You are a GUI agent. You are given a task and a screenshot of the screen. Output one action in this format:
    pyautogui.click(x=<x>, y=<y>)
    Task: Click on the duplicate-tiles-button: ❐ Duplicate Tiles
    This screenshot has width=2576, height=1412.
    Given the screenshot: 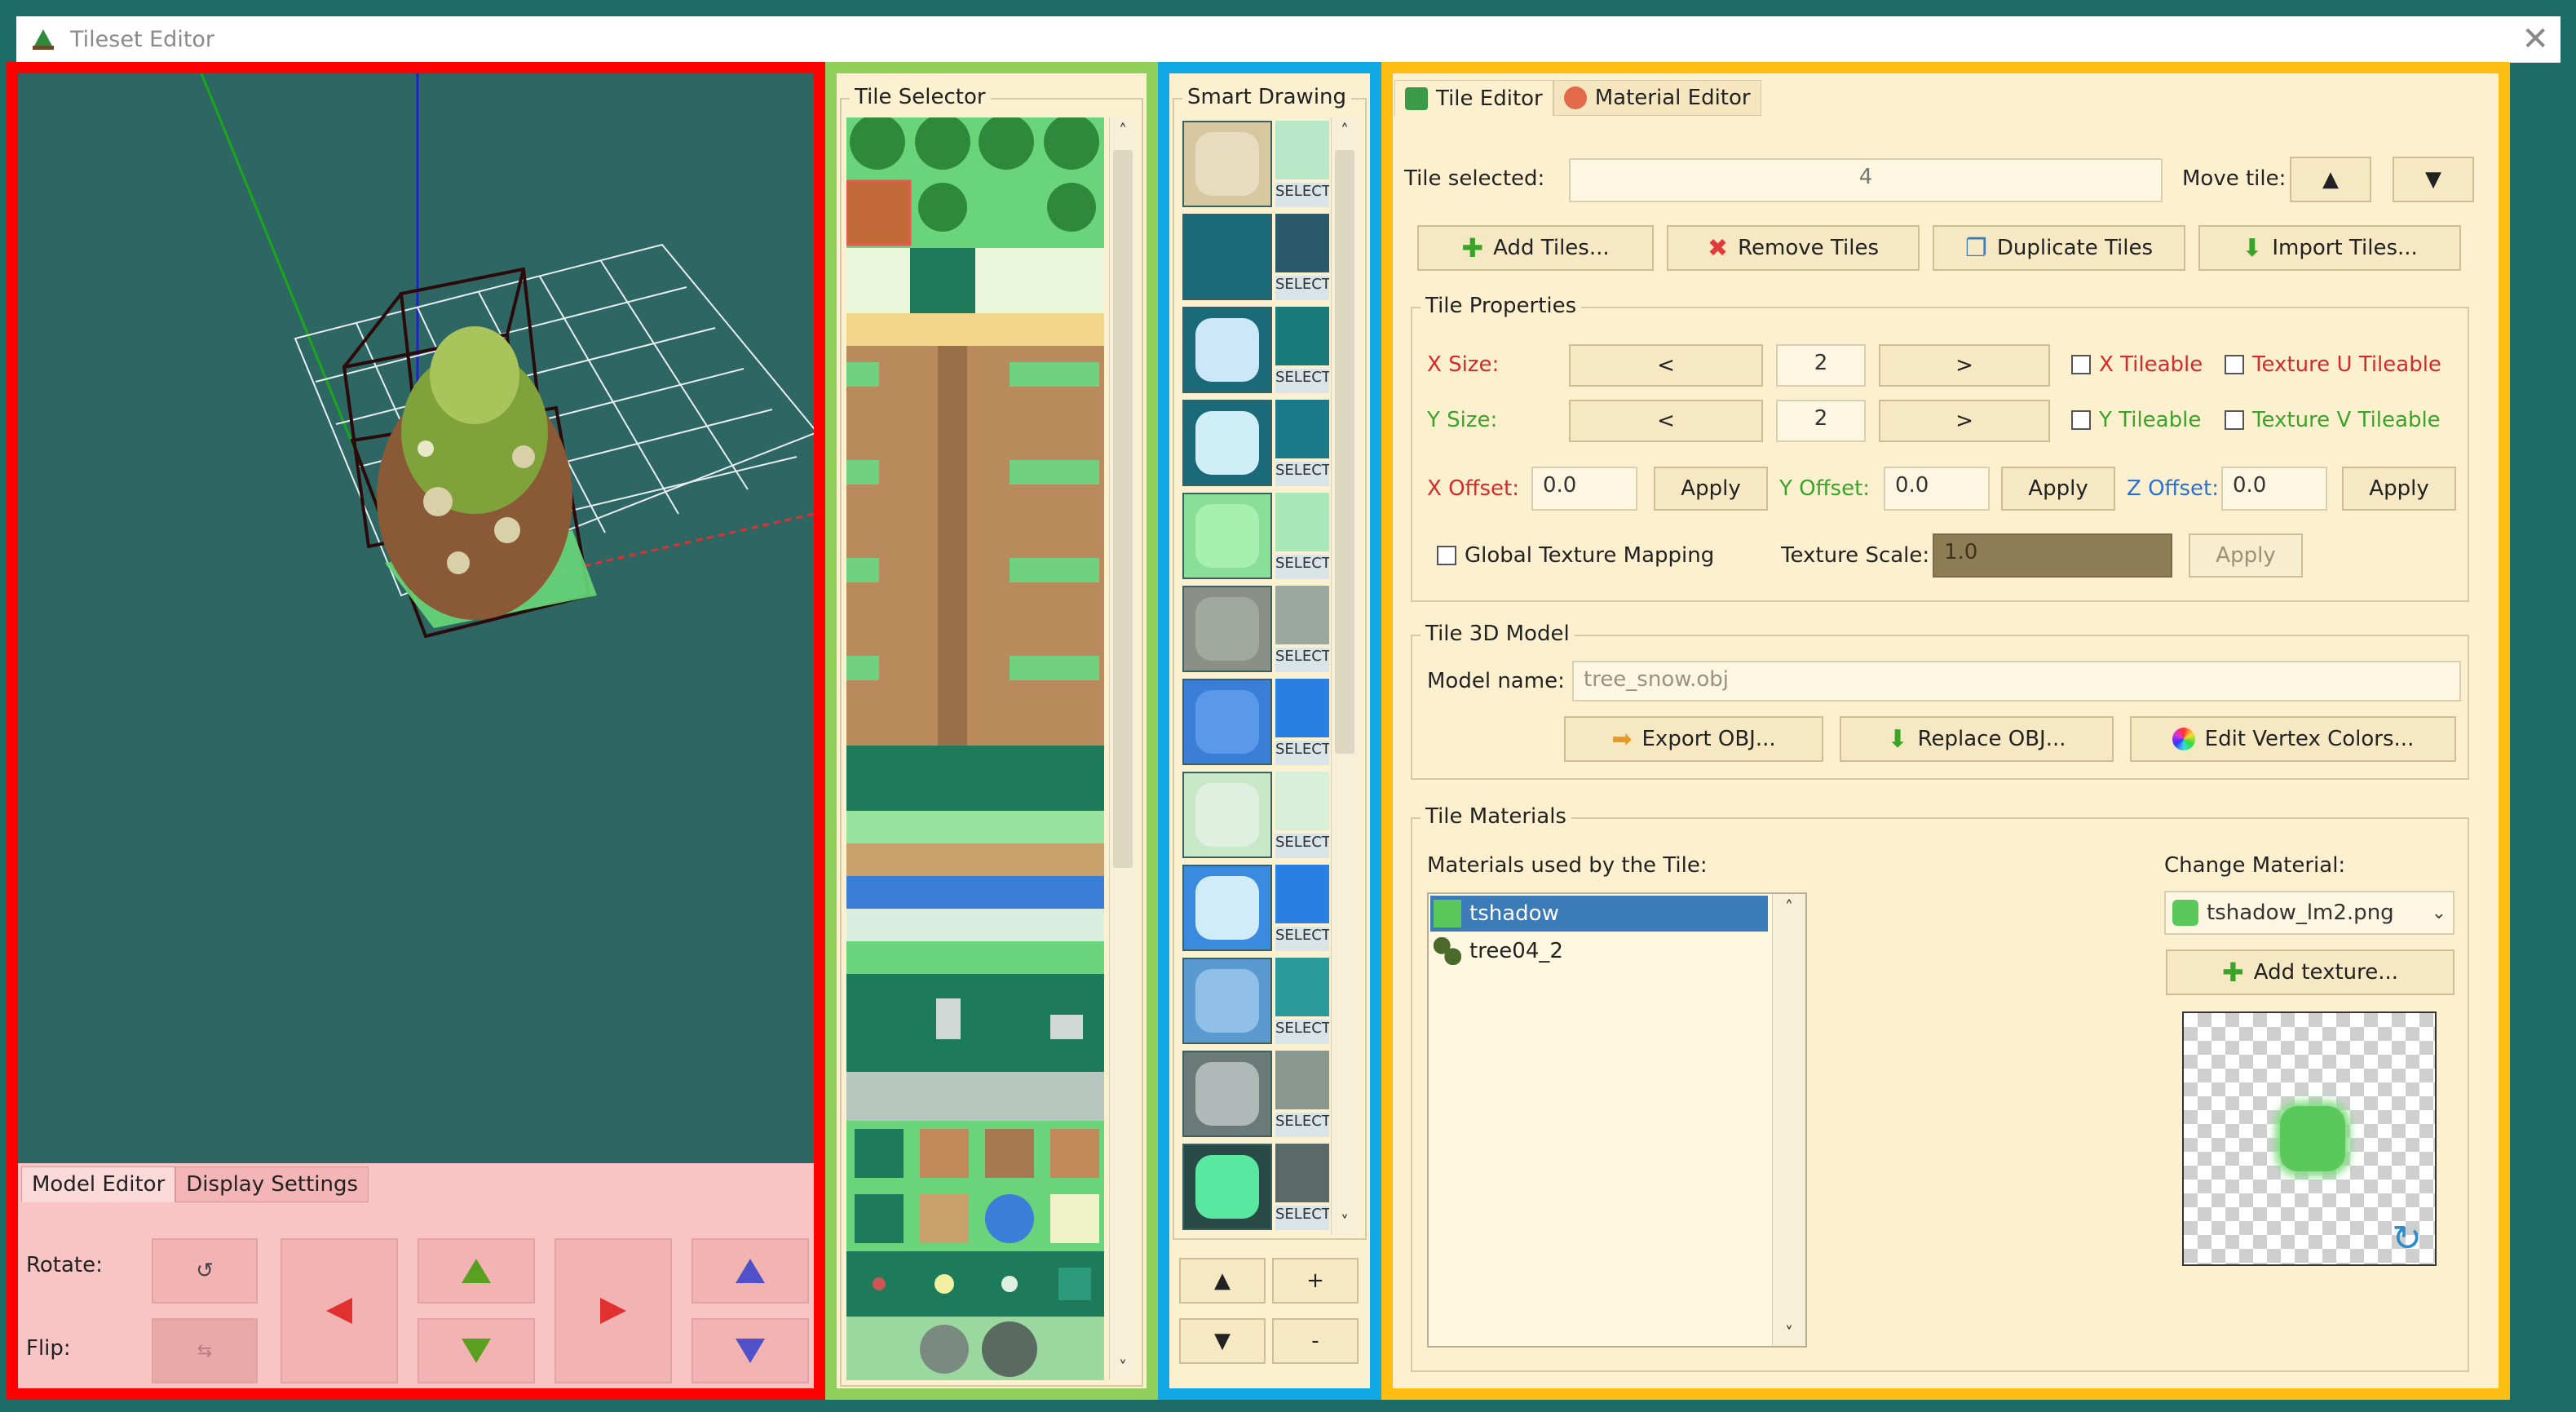 What is the action you would take?
    pyautogui.click(x=2059, y=248)
    